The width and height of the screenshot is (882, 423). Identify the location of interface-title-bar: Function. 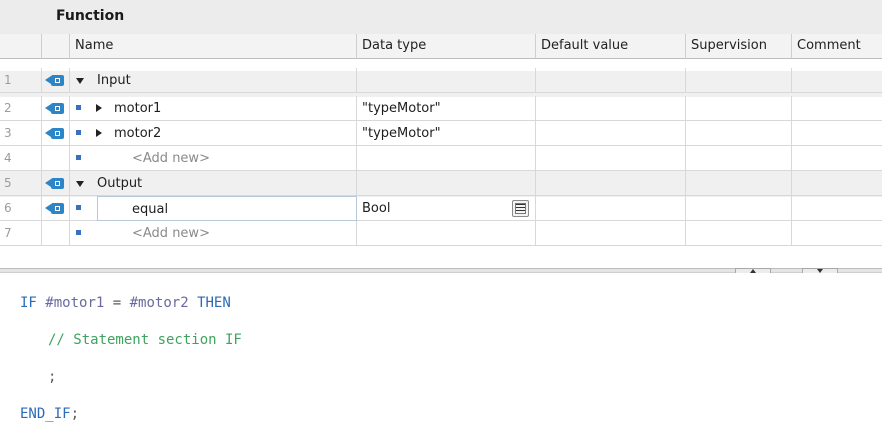
(441, 17).